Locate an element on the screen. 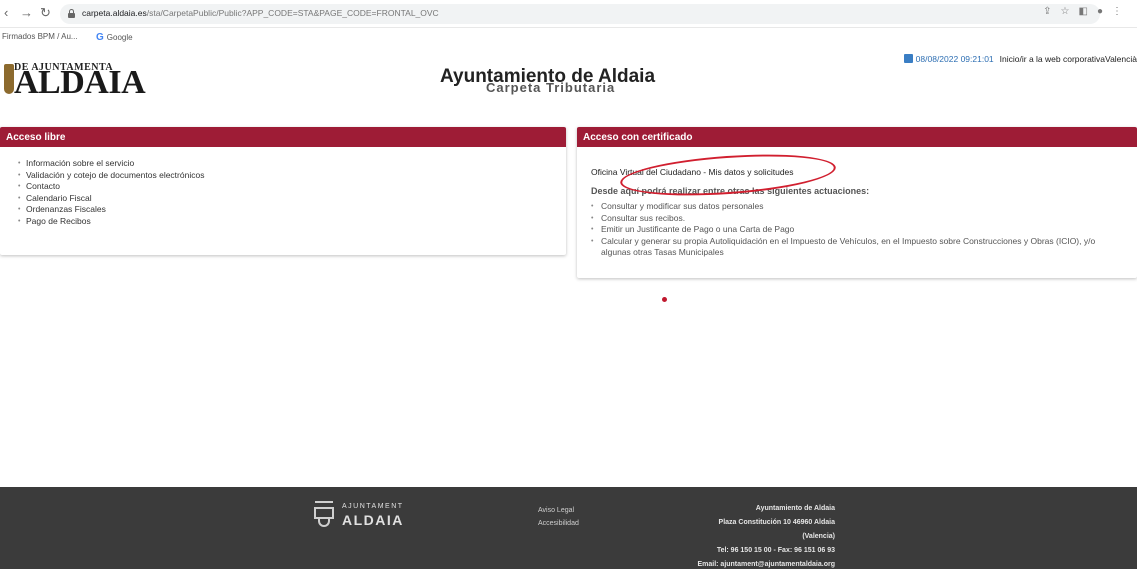 The width and height of the screenshot is (1137, 569). legal-notice-link: Aviso Legal is located at coordinates (556, 510).